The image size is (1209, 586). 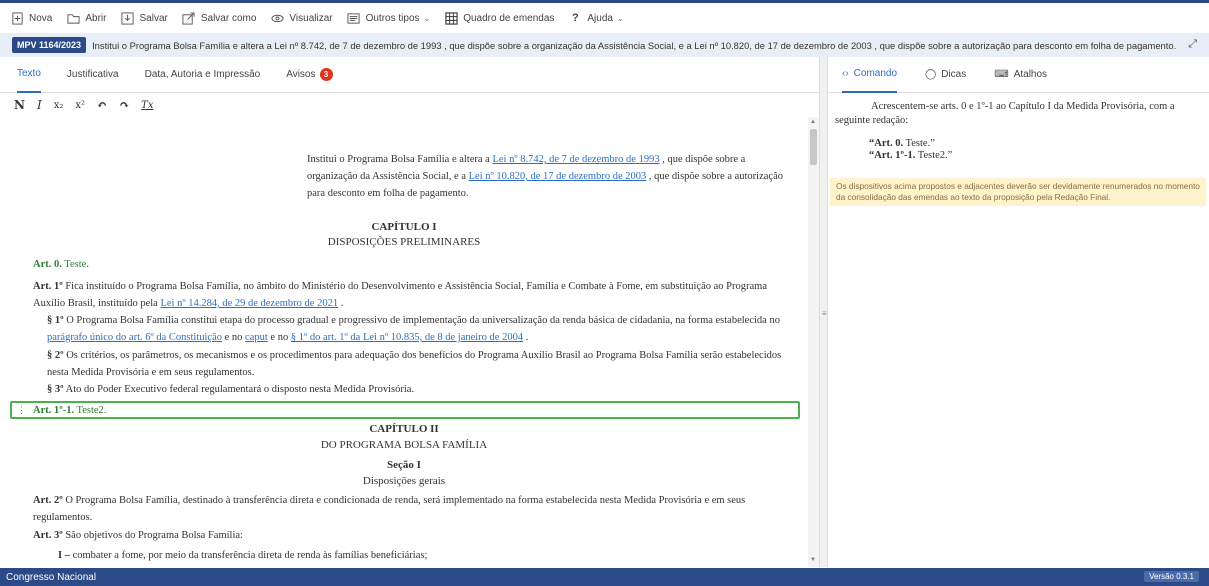 What do you see at coordinates (931, 74) in the screenshot?
I see `lightbulb-icon: ◯` at bounding box center [931, 74].